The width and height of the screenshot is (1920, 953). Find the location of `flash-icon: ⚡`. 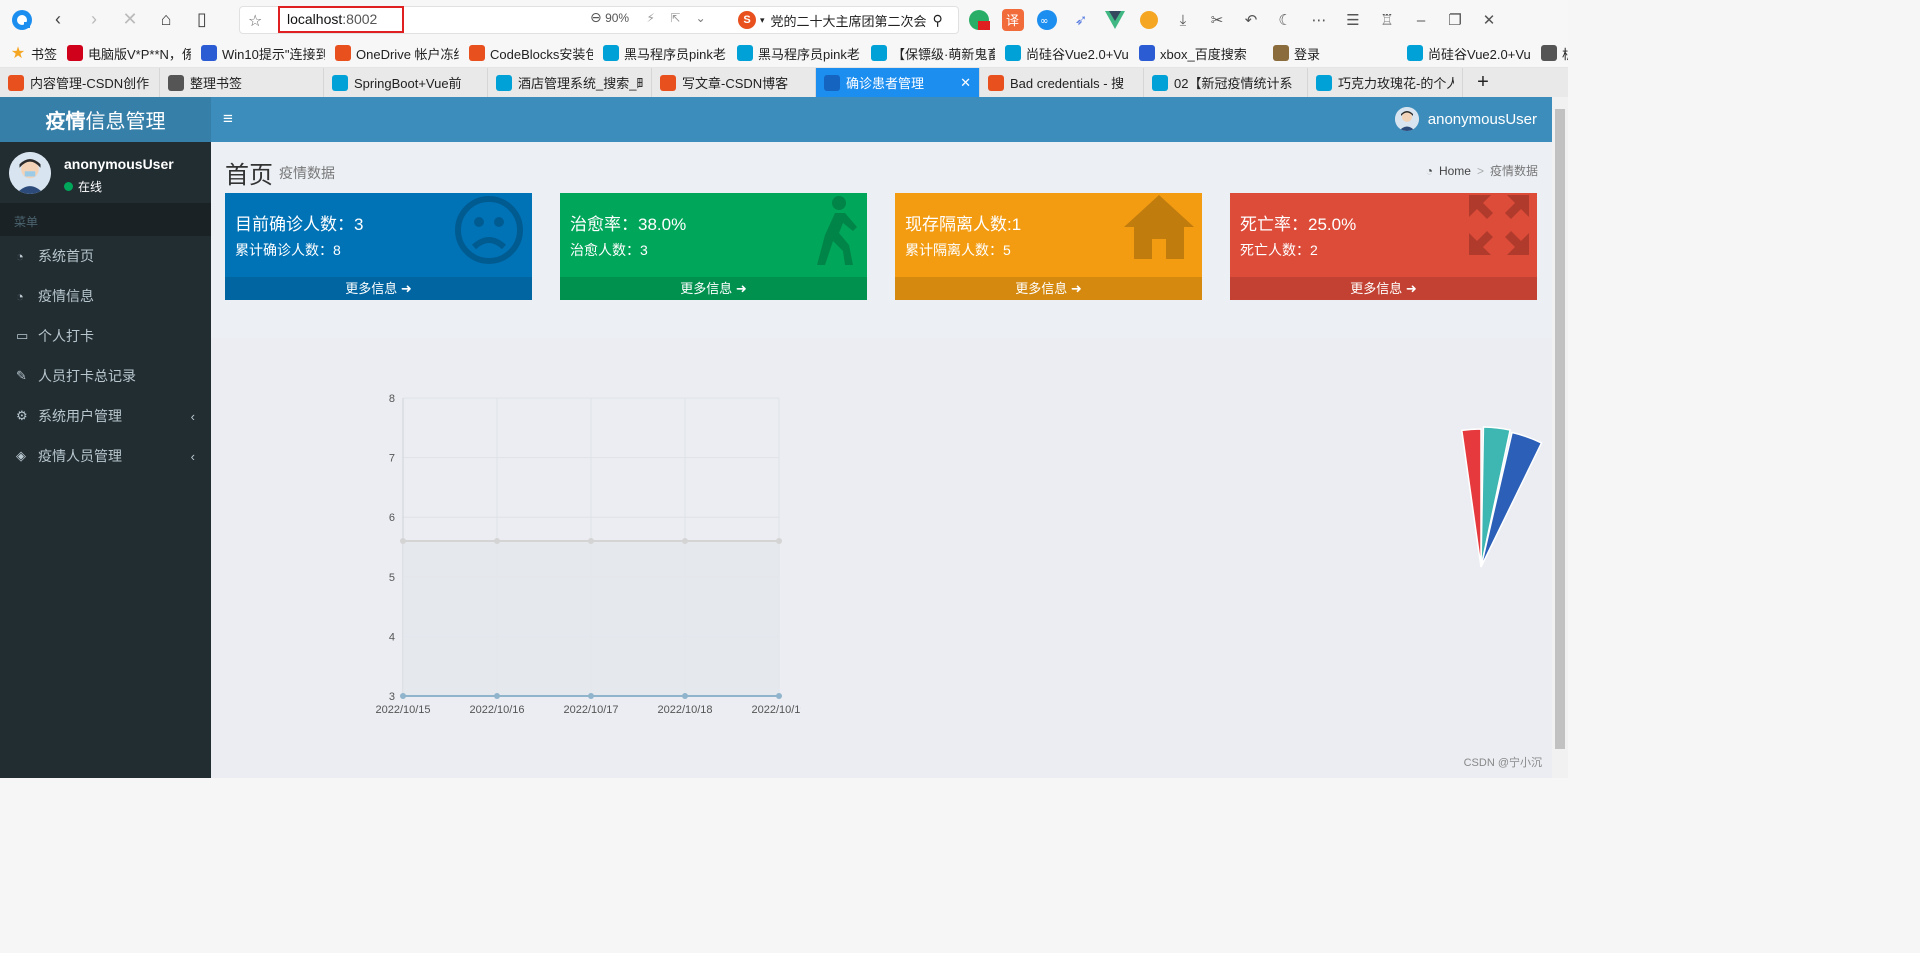

flash-icon: ⚡ is located at coordinates (650, 18).